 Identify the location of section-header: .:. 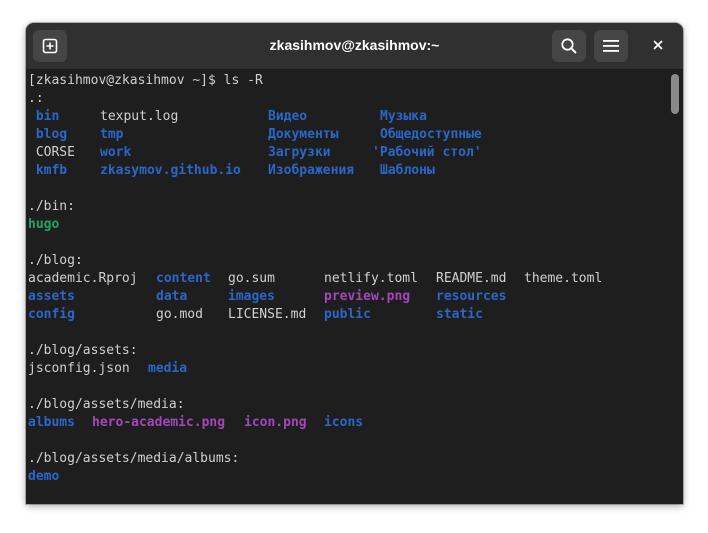
(51, 99).